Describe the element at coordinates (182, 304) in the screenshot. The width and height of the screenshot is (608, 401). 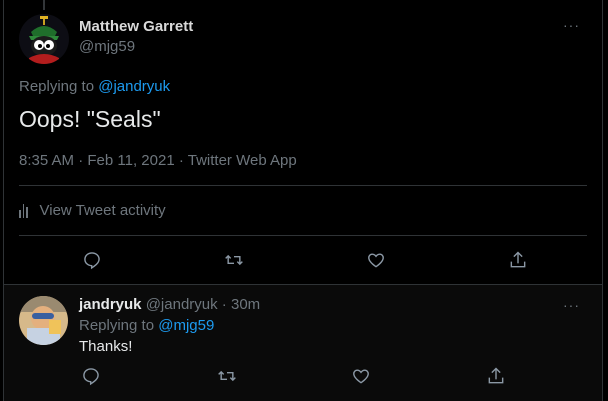
I see `reply-author-handle: @jandryuk` at that location.